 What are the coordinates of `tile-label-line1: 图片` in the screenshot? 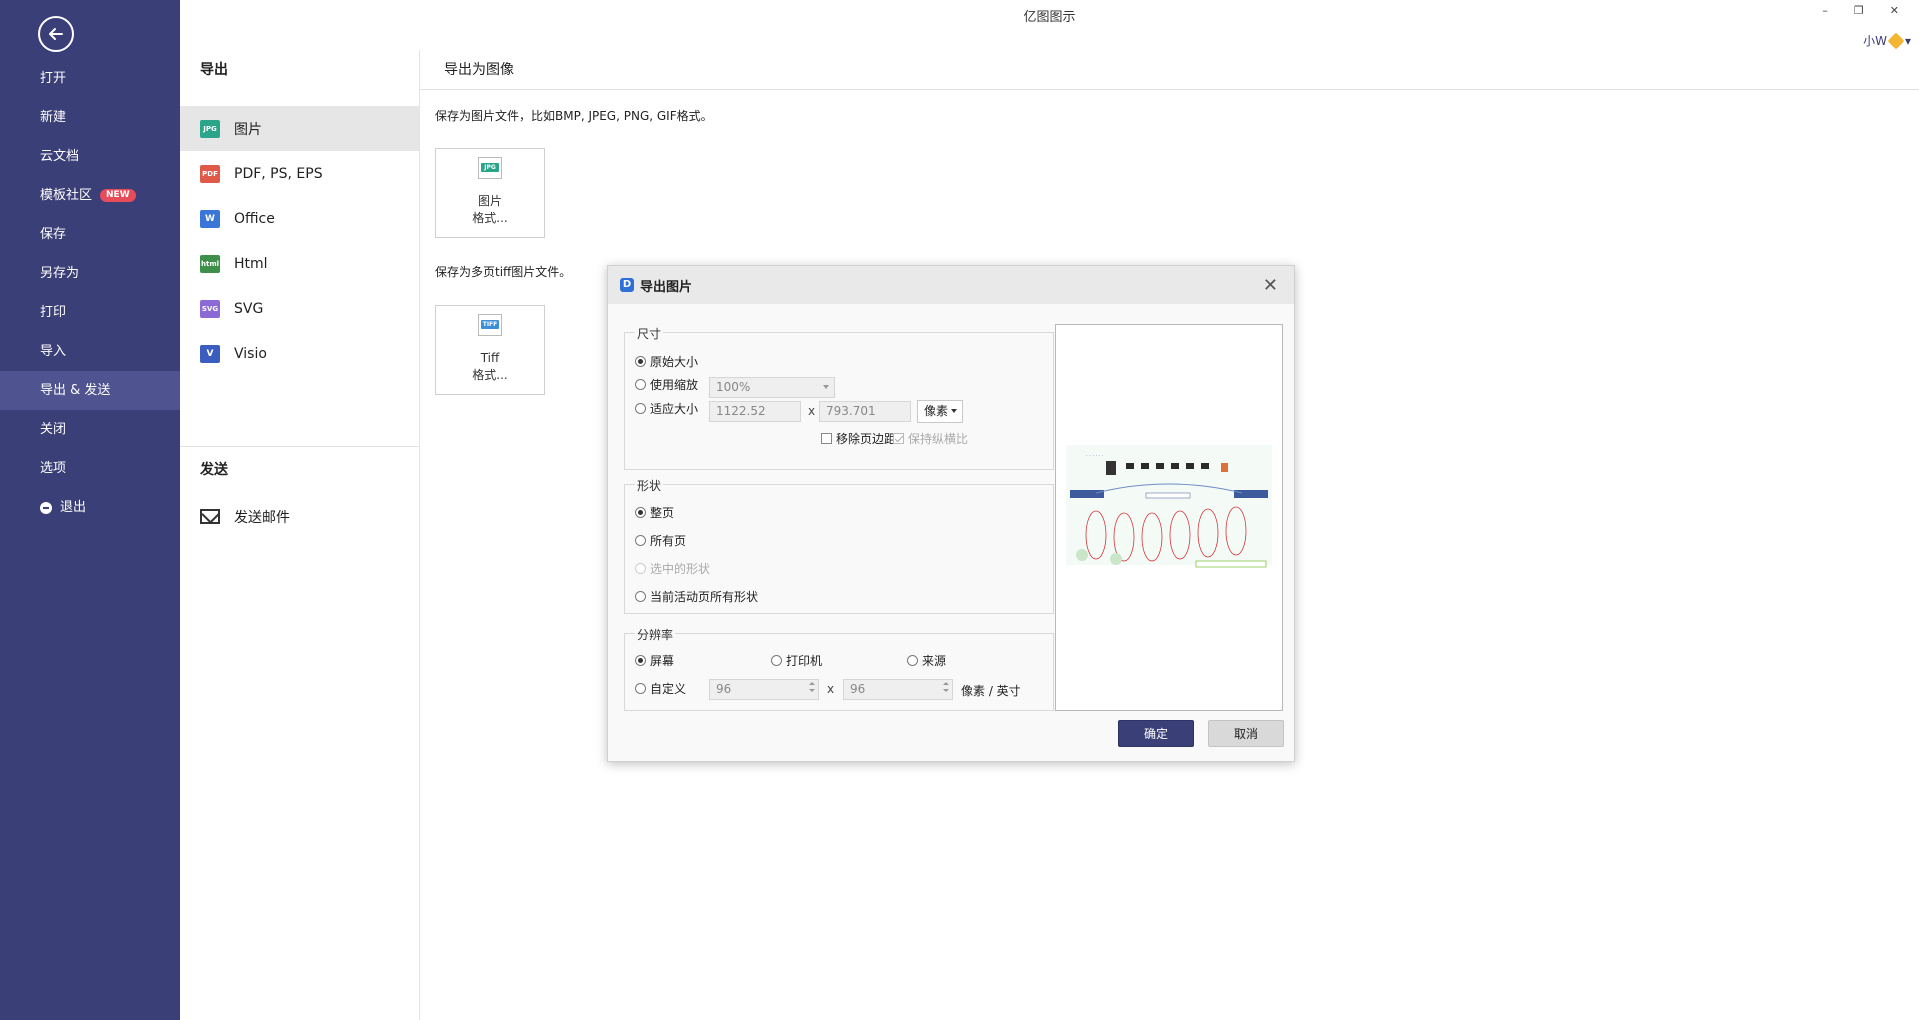 It's located at (489, 201).